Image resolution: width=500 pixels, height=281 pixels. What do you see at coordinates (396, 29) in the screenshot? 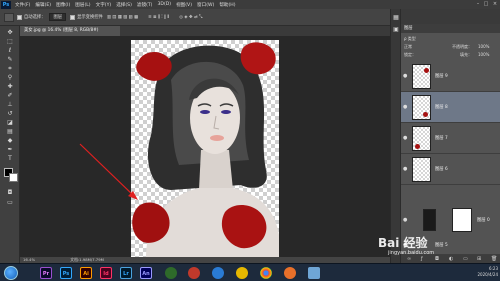
I see `properties-panel-icon: ▣` at bounding box center [396, 29].